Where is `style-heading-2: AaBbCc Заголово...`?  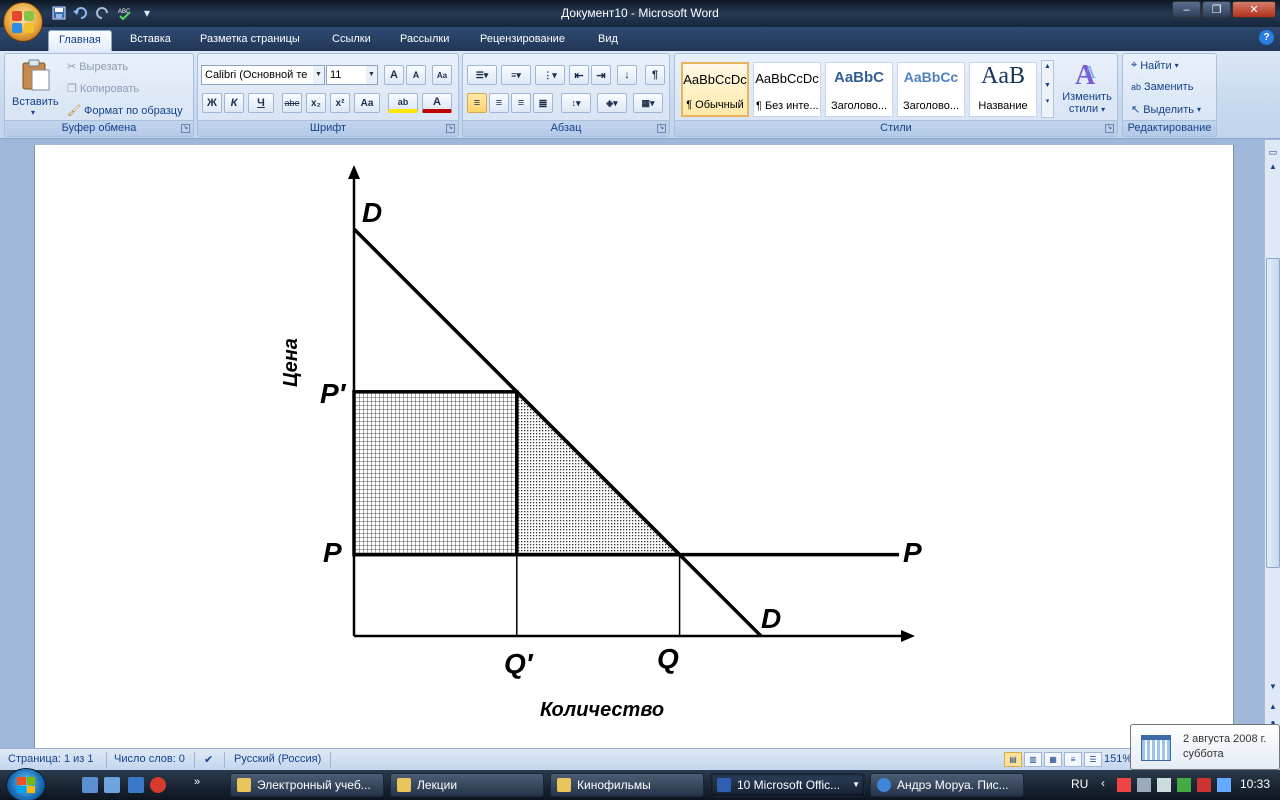 style-heading-2: AaBbCc Заголово... is located at coordinates (931, 89).